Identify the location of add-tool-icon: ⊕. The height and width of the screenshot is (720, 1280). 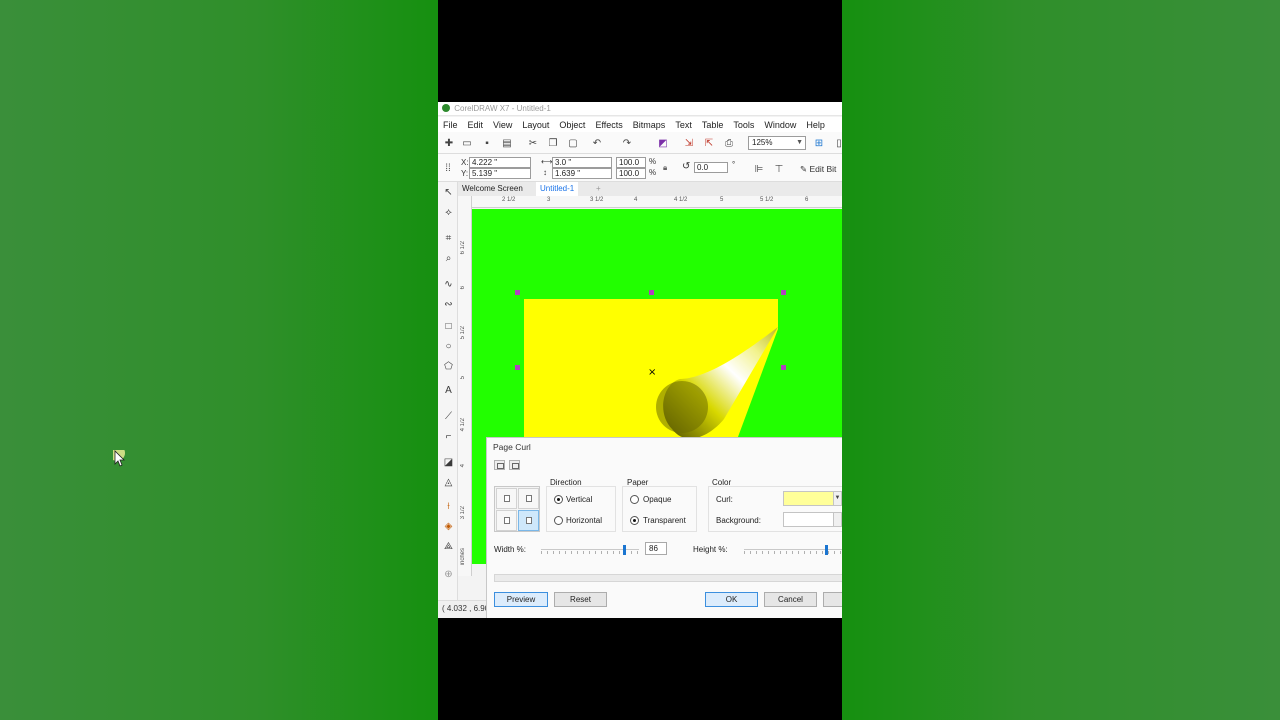
(448, 574).